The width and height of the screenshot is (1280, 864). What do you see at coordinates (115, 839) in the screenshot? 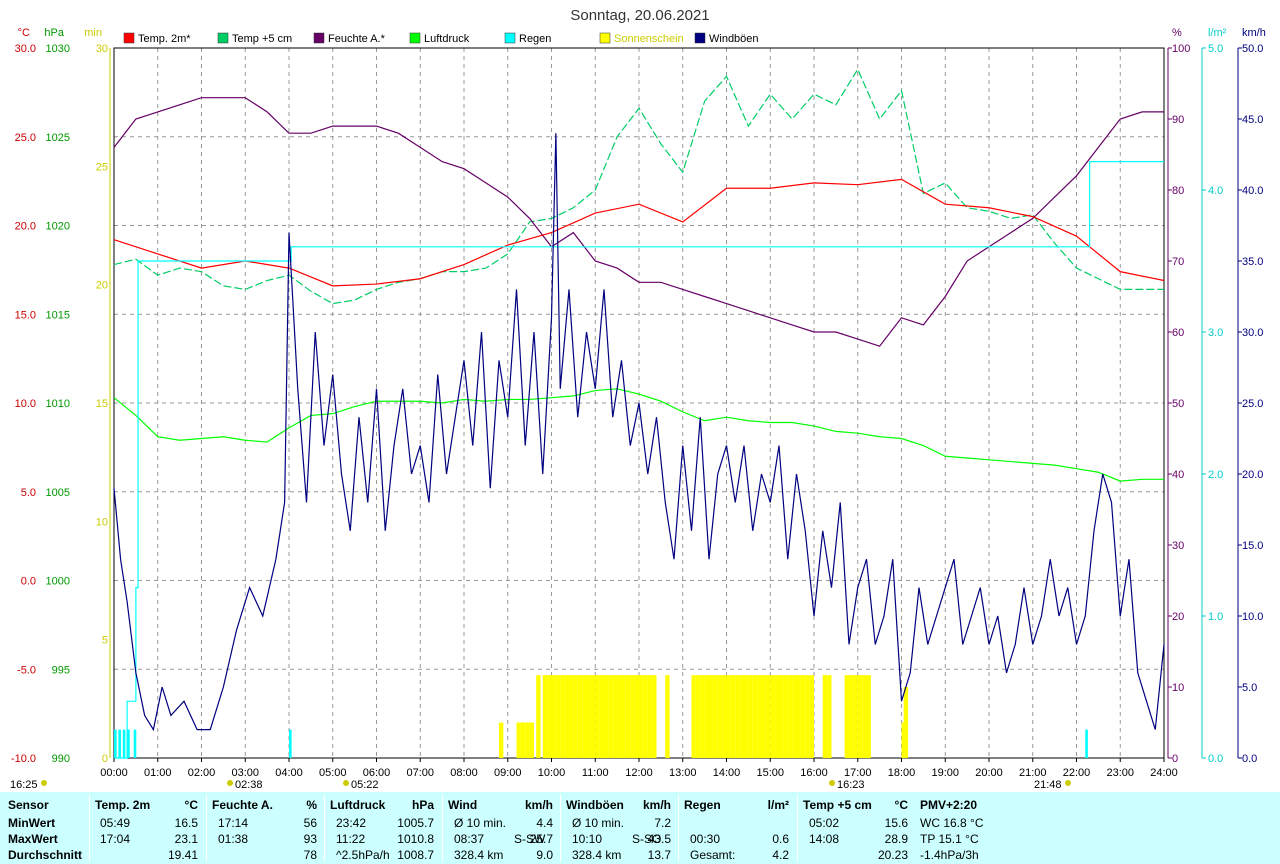
I see `stats-time: 17:04` at bounding box center [115, 839].